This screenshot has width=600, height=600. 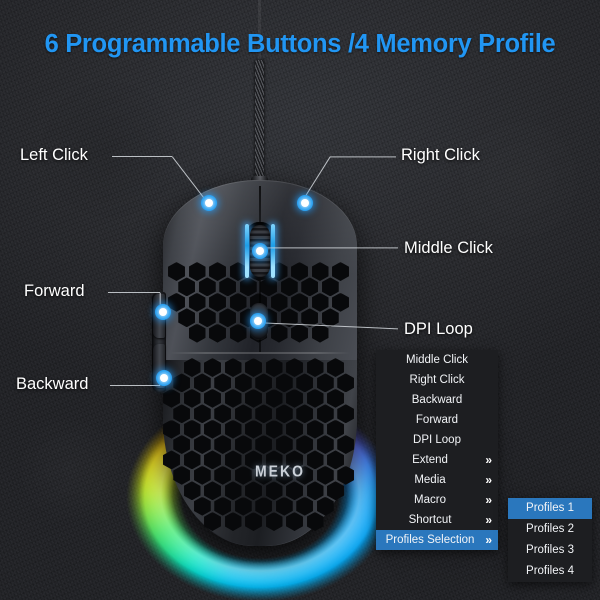 I want to click on leader-line-forward, so click(x=134, y=293).